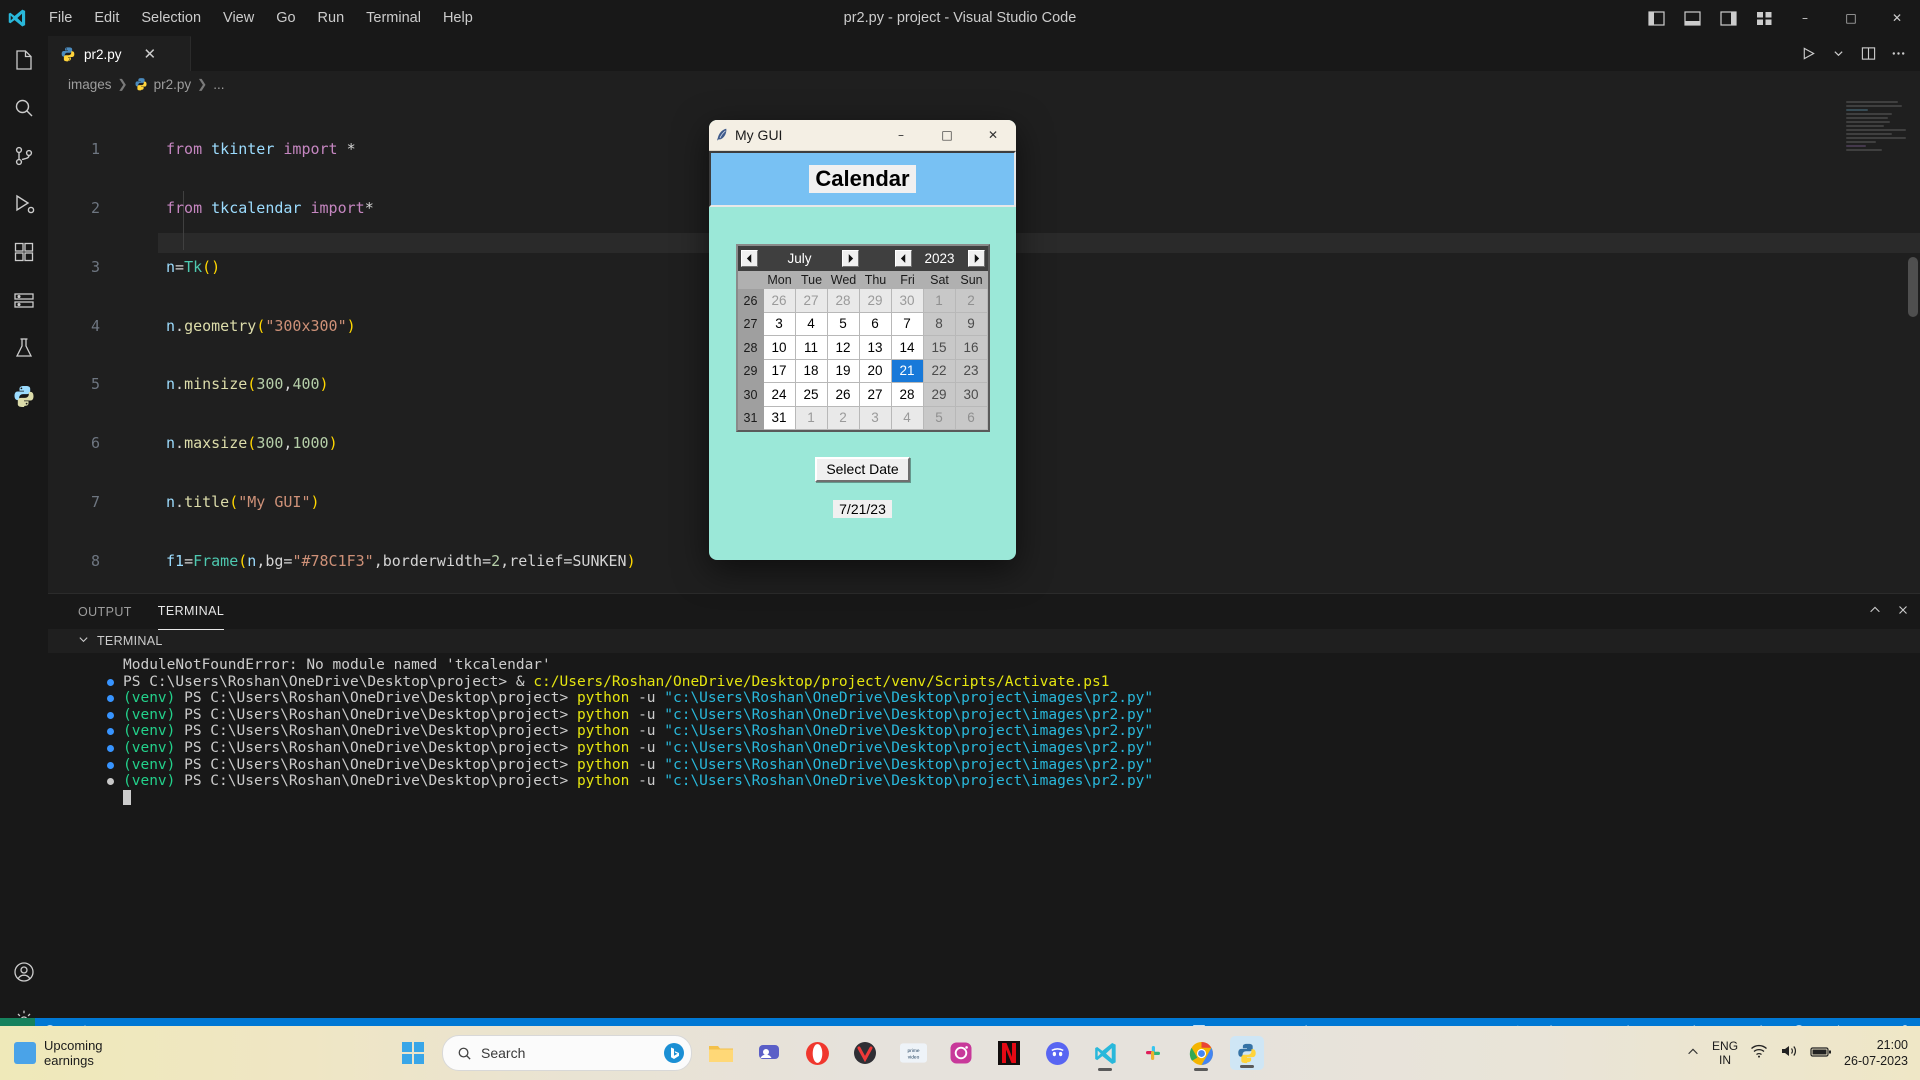 The height and width of the screenshot is (1080, 1920). I want to click on toggle-secondary-sidebar-icon, so click(1728, 18).